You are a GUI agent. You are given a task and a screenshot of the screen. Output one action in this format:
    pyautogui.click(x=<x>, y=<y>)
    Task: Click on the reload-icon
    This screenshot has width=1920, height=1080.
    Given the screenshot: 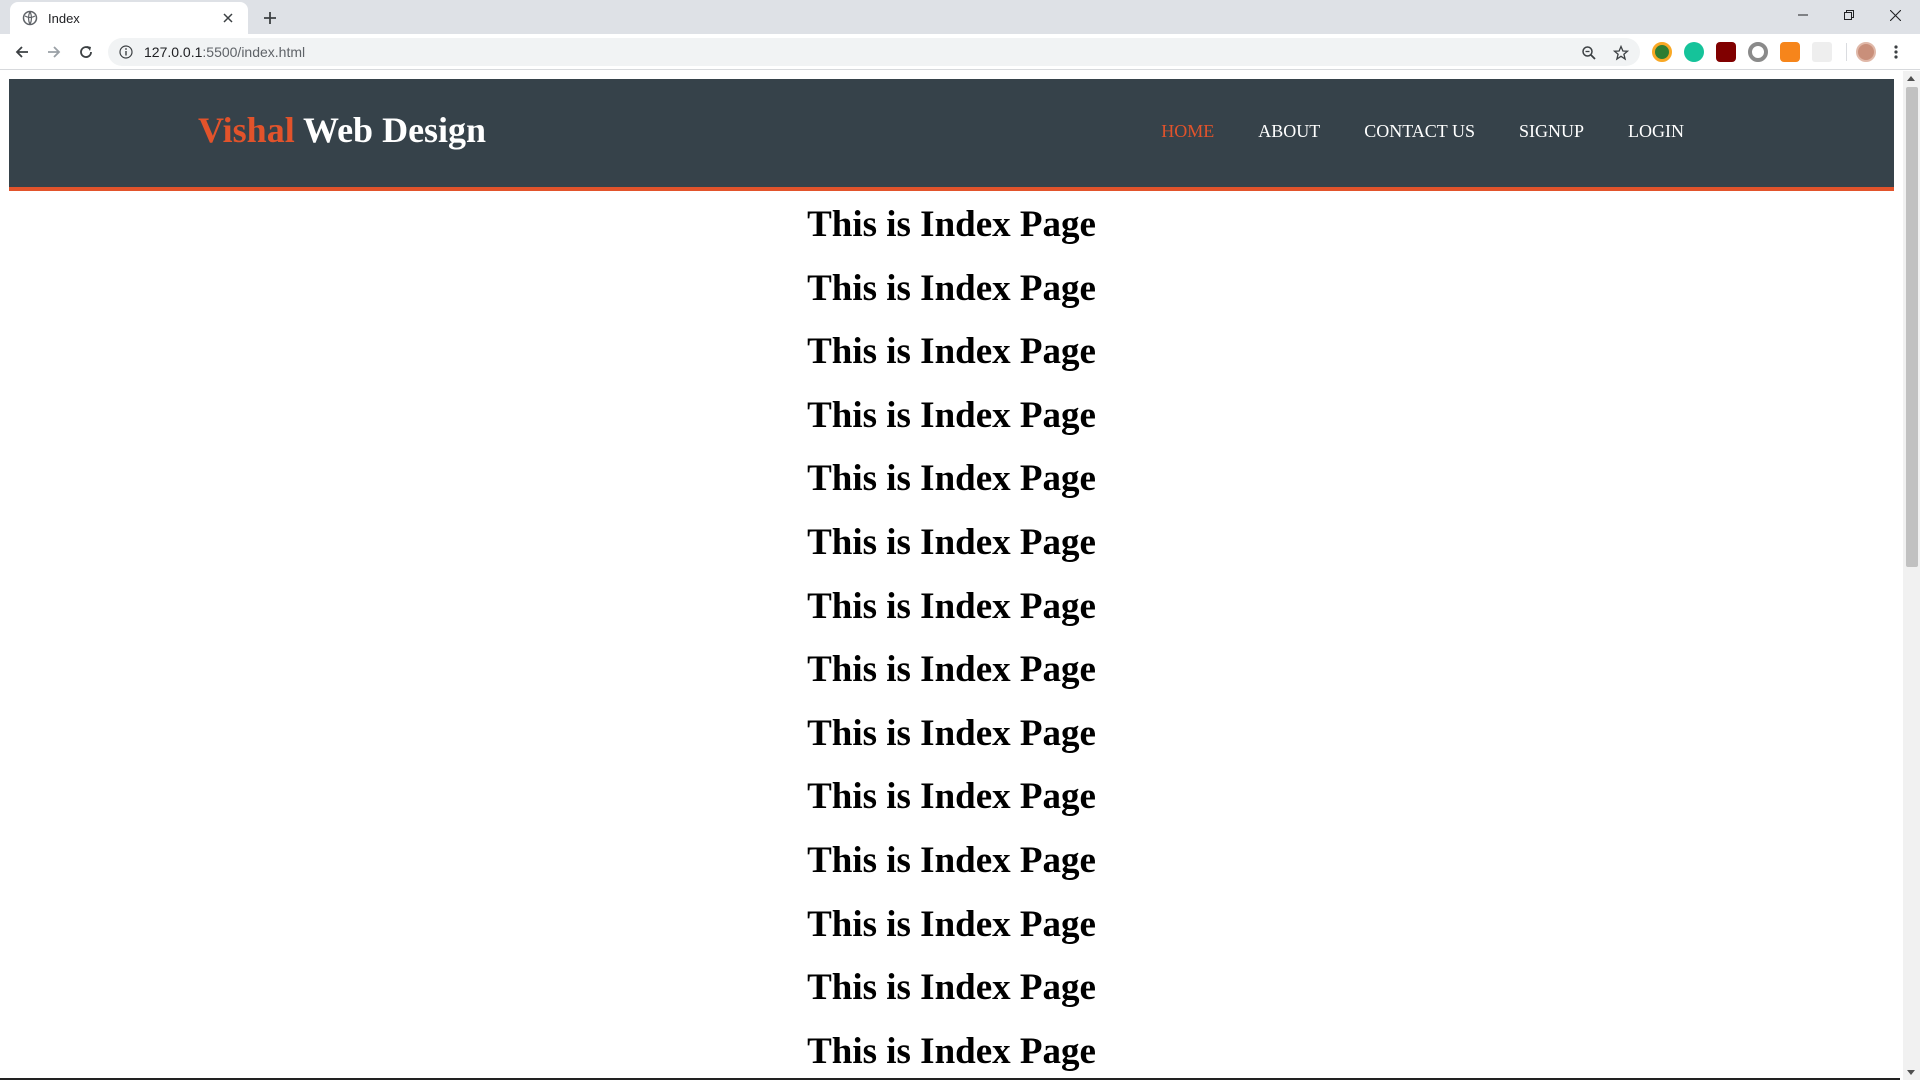 What is the action you would take?
    pyautogui.click(x=86, y=52)
    